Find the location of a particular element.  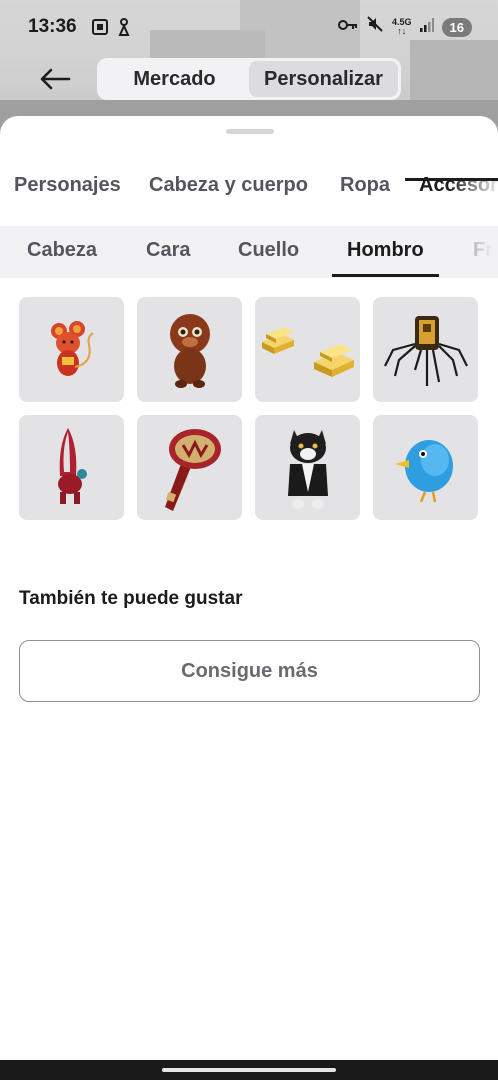

battery-indicator: 16 is located at coordinates (456, 27).